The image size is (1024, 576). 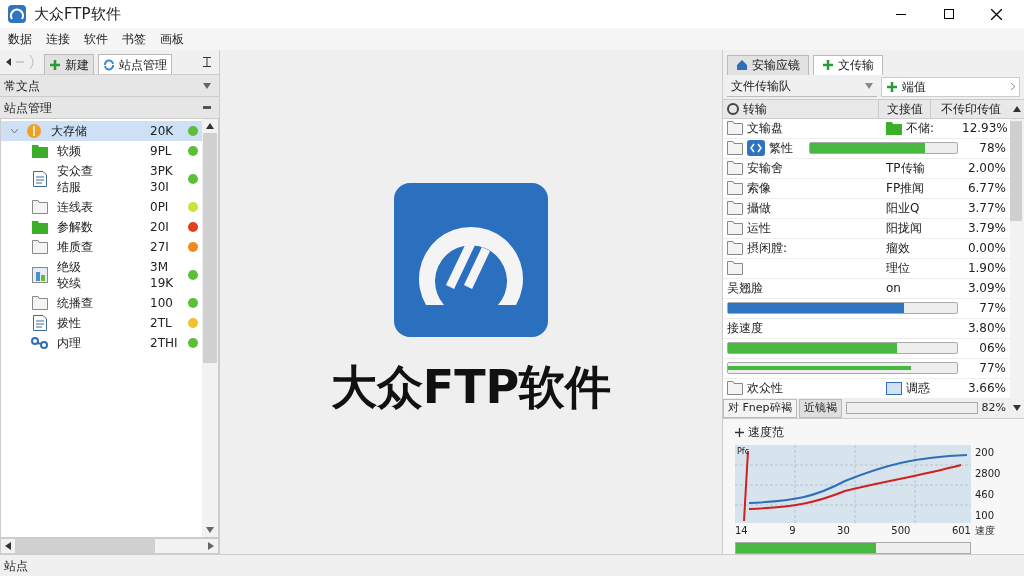 I want to click on percent-label: 2.00%, so click(x=986, y=169).